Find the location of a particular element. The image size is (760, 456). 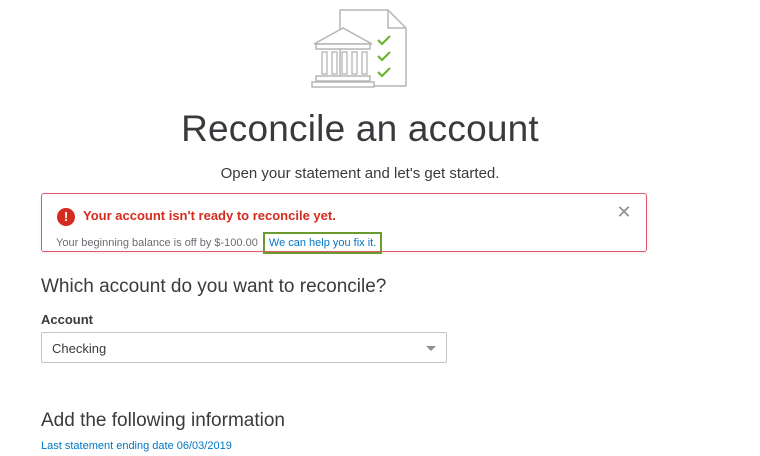

account-field-label: Account is located at coordinates (67, 319).